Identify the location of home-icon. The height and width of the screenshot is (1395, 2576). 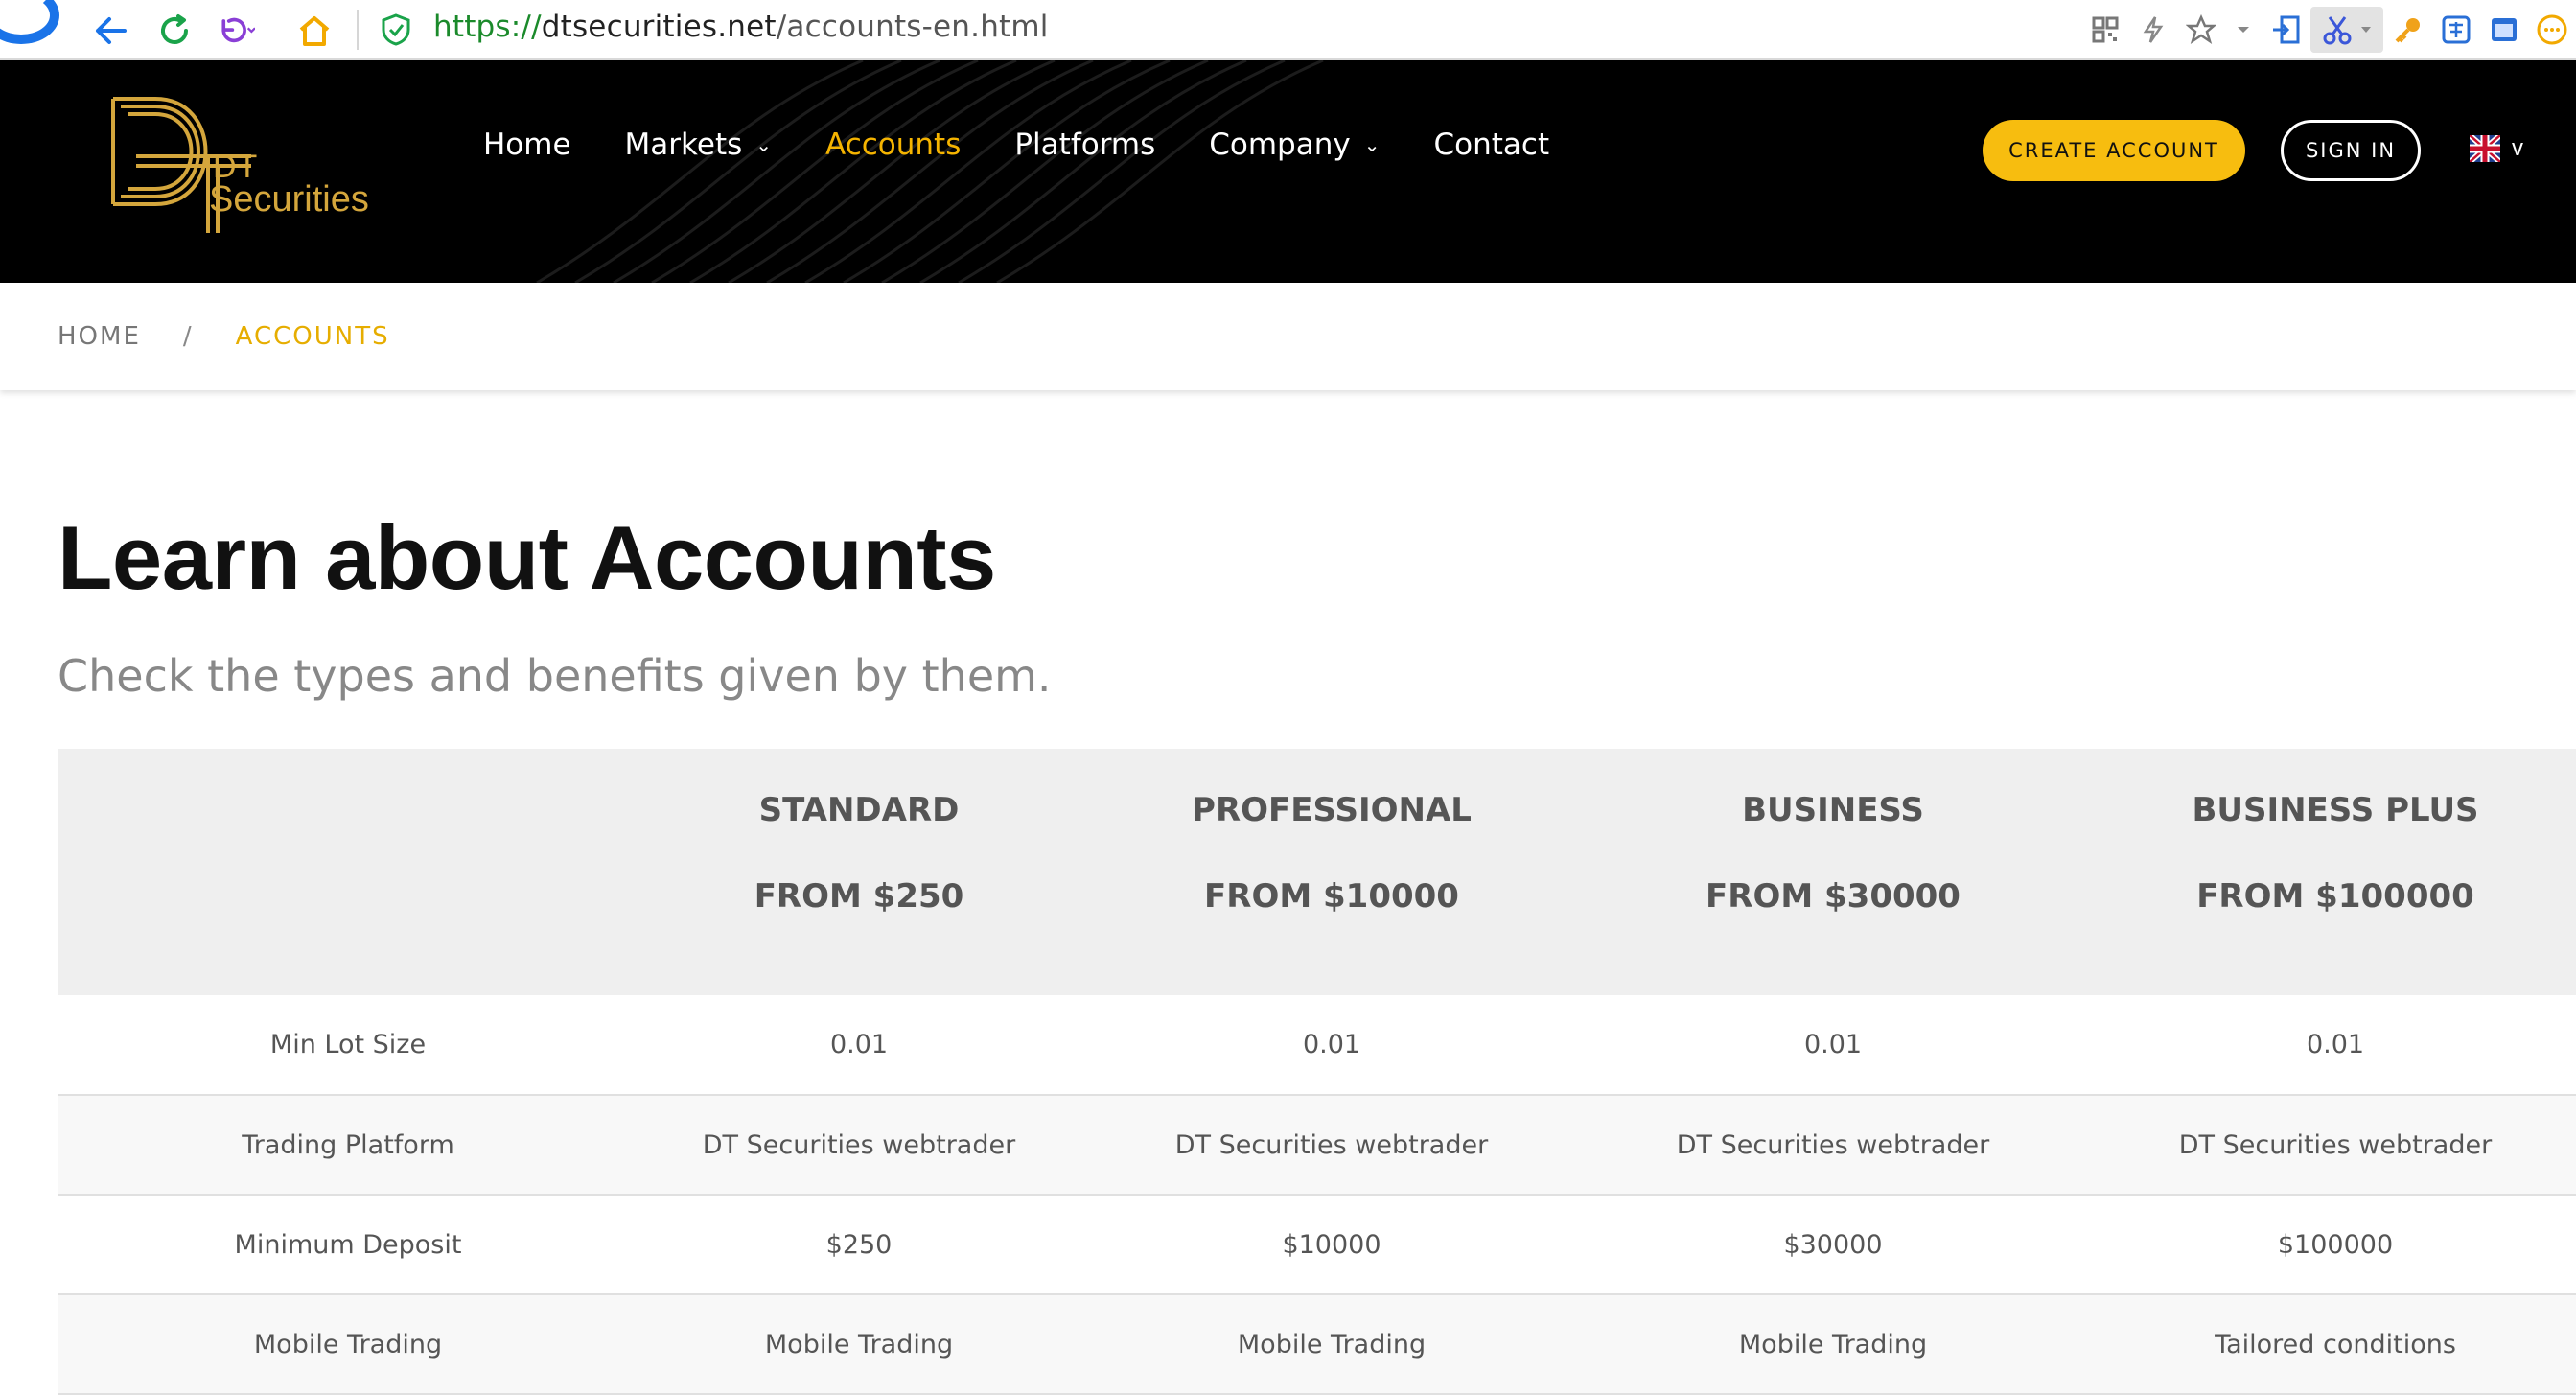
(315, 31).